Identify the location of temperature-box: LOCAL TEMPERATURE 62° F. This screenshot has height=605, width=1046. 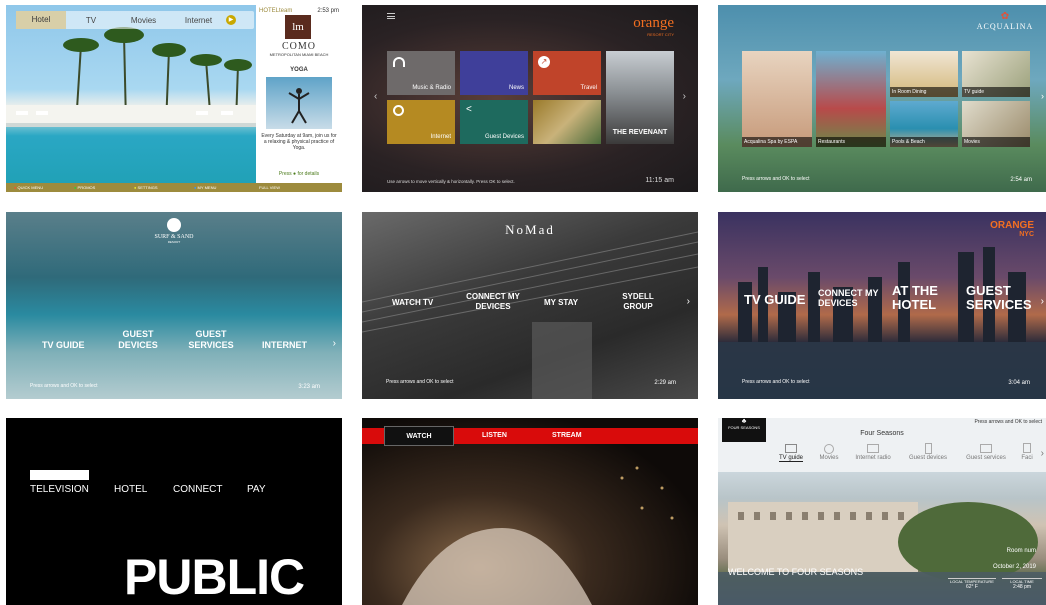
(972, 584).